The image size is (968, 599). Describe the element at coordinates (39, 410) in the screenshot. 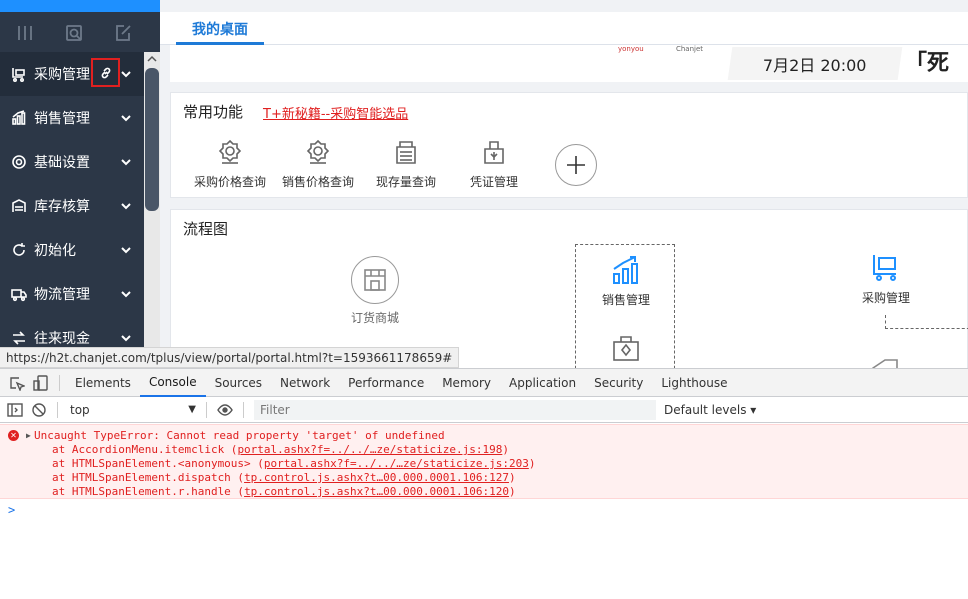

I see `clear-console-icon` at that location.